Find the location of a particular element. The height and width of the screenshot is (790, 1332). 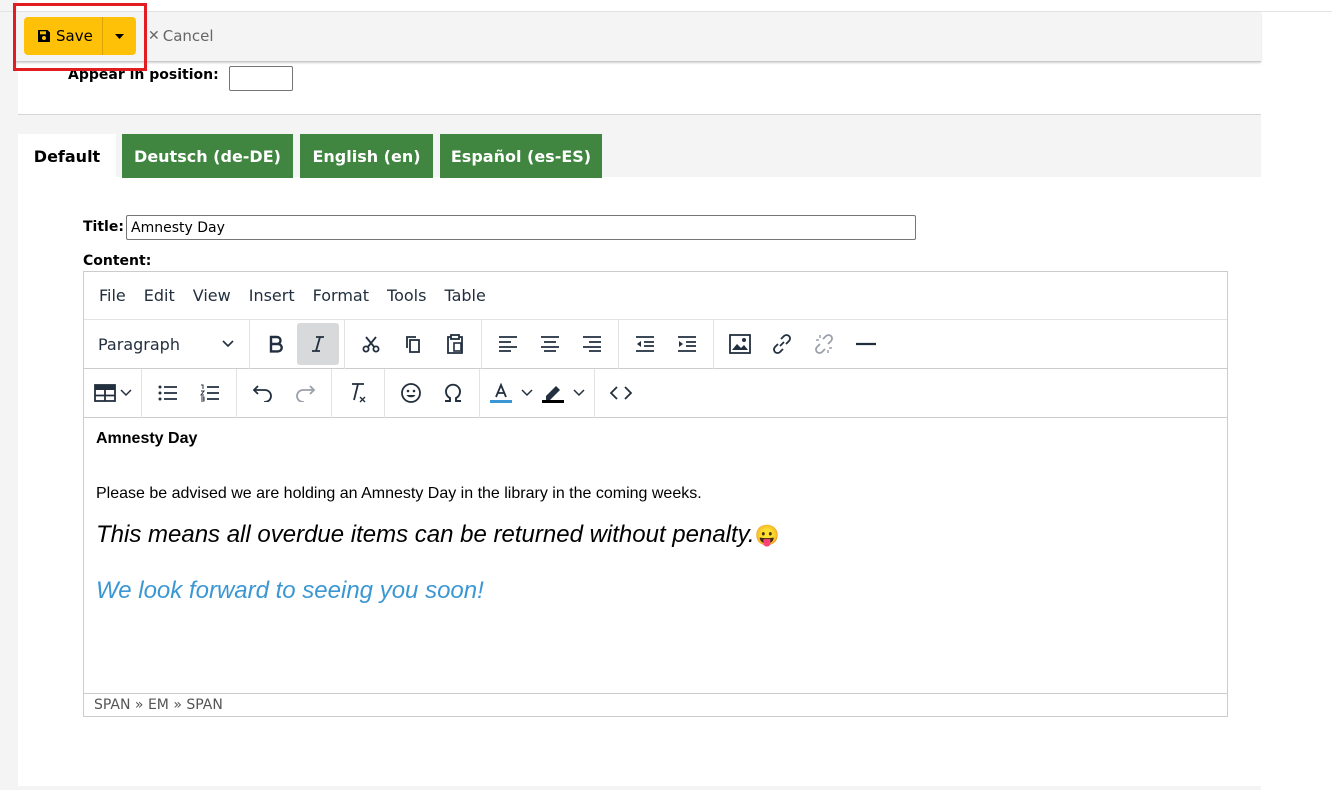

table-icon is located at coordinates (105, 393).